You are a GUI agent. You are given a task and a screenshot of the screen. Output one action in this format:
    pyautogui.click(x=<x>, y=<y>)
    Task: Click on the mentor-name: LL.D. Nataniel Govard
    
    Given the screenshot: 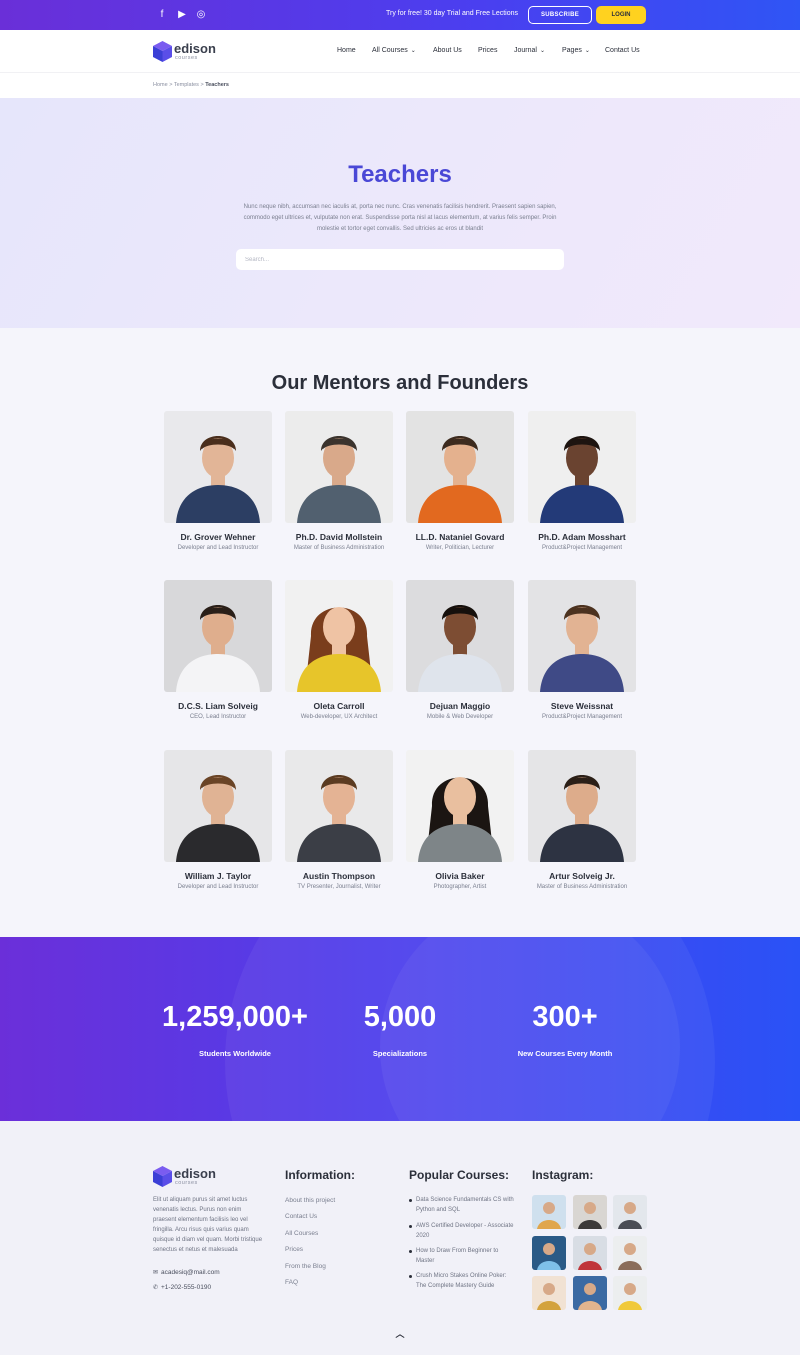 What is the action you would take?
    pyautogui.click(x=460, y=537)
    